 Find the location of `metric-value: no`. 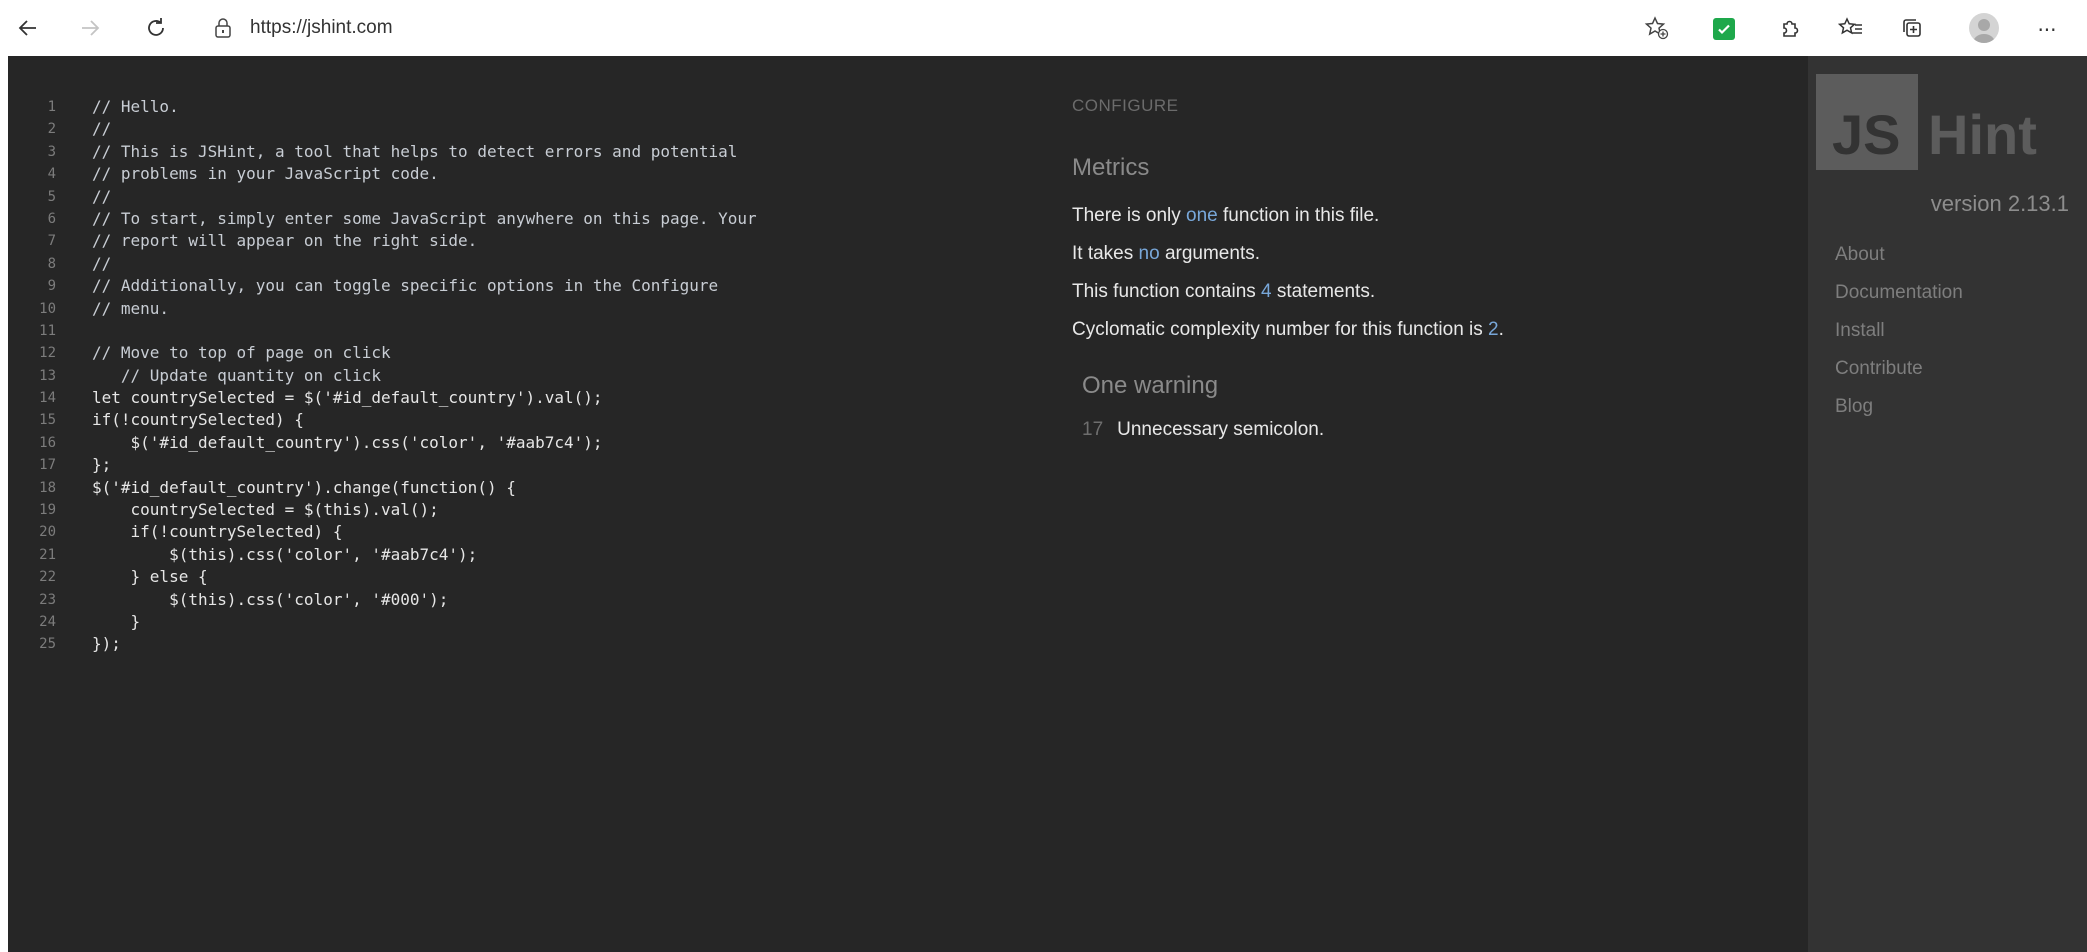

metric-value: no is located at coordinates (1149, 253).